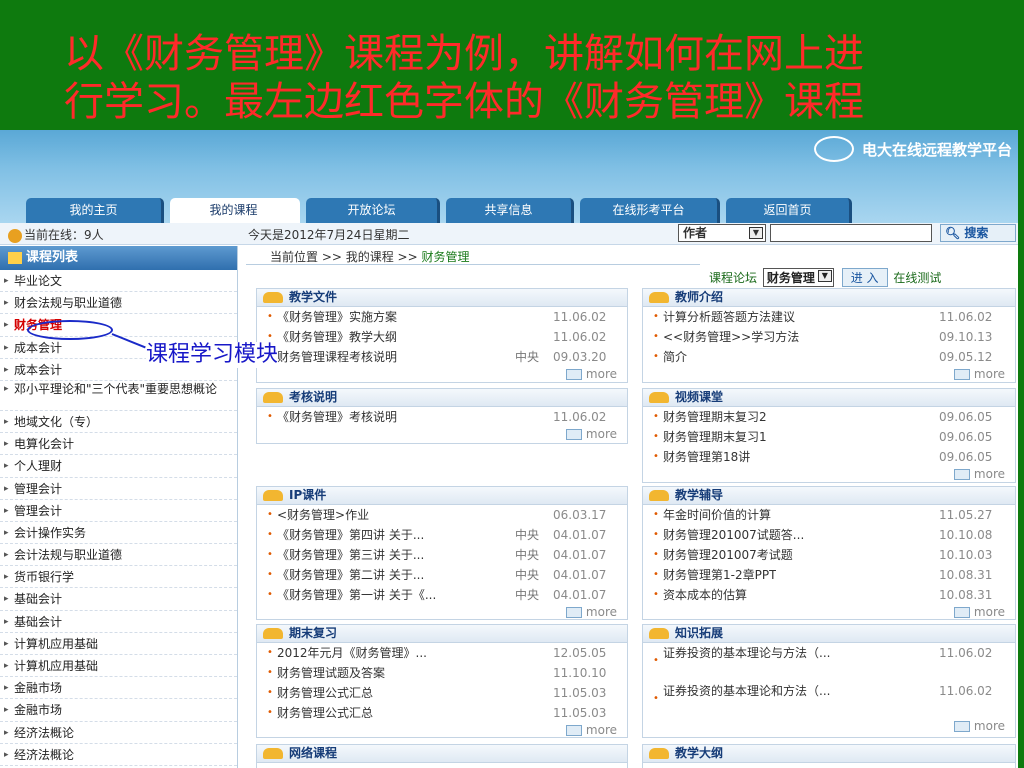 This screenshot has height=768, width=1024. Describe the element at coordinates (851, 233) in the screenshot. I see `search-input` at that location.